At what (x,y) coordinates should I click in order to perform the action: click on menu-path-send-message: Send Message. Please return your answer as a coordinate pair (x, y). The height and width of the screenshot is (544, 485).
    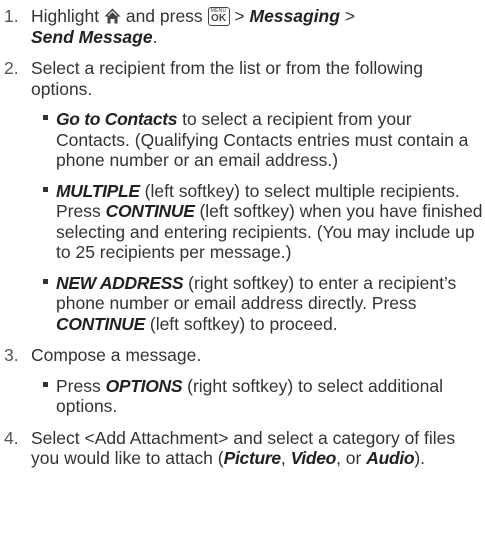
    Looking at the image, I should click on (92, 36).